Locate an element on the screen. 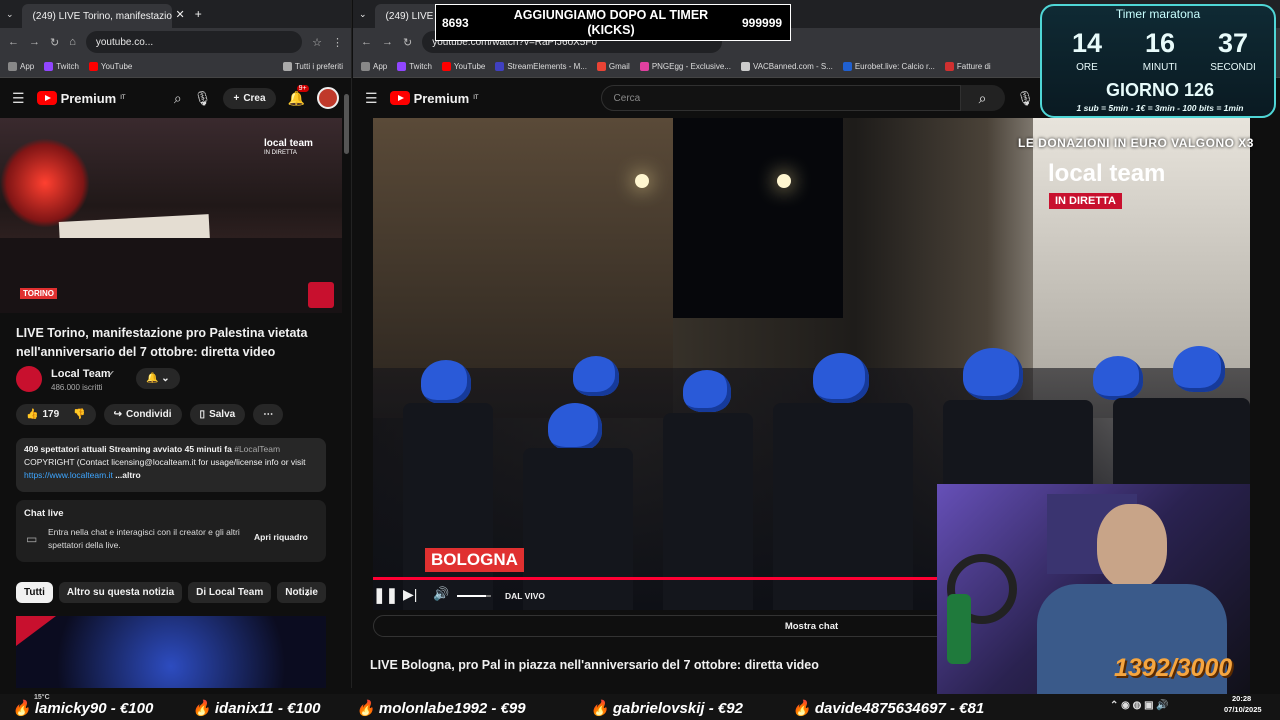 The width and height of the screenshot is (1280, 720). related-video-thumbnail is located at coordinates (171, 652).